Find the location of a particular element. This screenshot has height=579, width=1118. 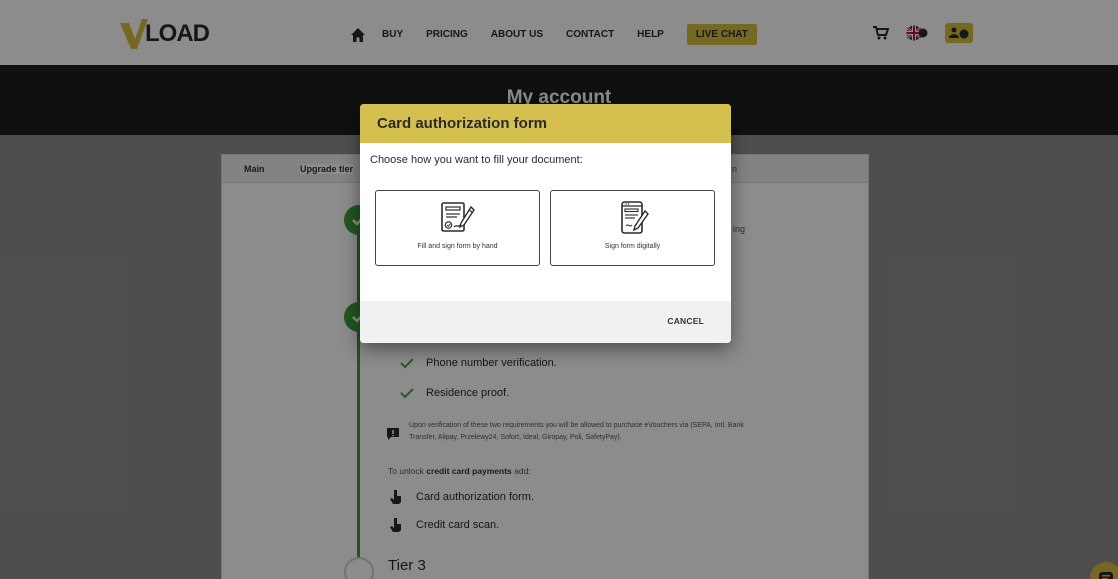

fill-by-hand-option: Fill and sign form by hand is located at coordinates (457, 228).